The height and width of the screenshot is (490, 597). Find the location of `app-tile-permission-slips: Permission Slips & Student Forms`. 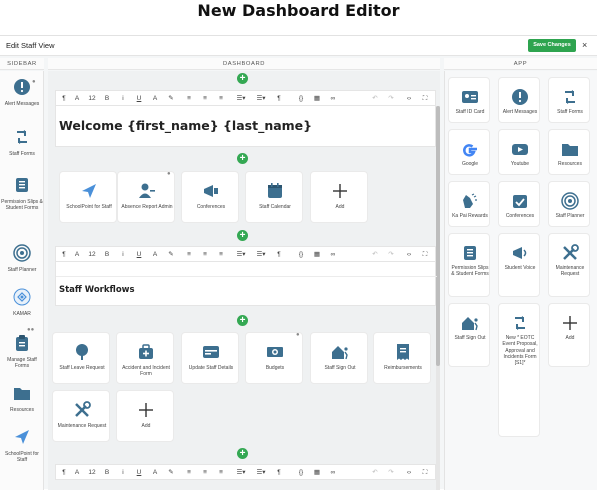

app-tile-permission-slips: Permission Slips & Student Forms is located at coordinates (469, 265).